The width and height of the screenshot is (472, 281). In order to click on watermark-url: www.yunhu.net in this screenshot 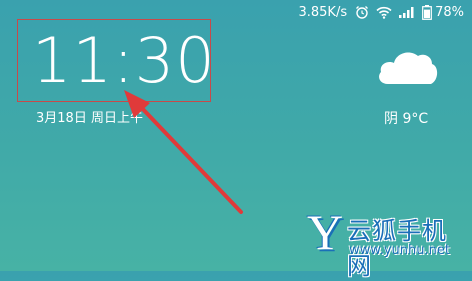, I will do `click(399, 250)`.